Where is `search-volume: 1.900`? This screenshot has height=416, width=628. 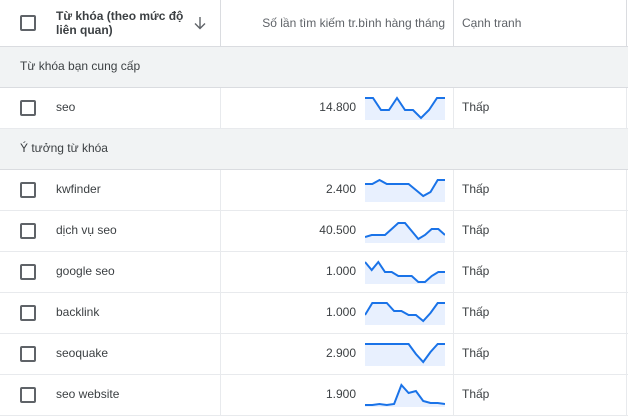
search-volume: 1.900 is located at coordinates (340, 394).